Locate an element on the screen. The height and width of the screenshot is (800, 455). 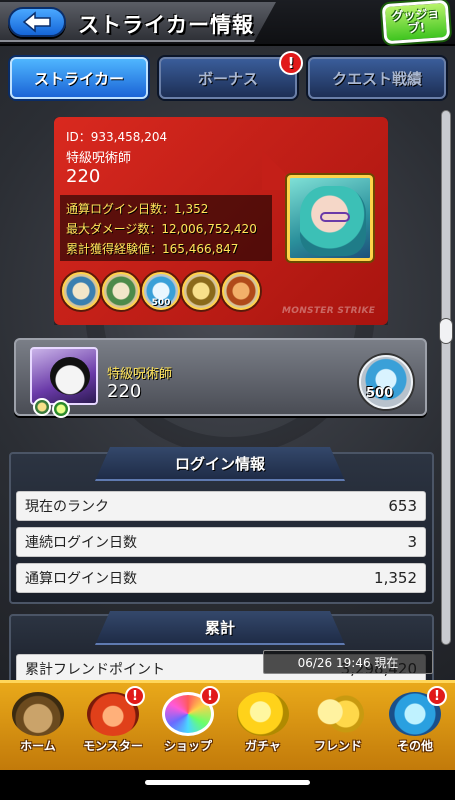
gacha-icon is located at coordinates (263, 714).